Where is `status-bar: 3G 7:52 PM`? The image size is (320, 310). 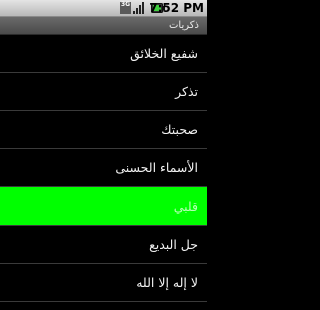
status-bar: 3G 7:52 PM is located at coordinates (103, 8).